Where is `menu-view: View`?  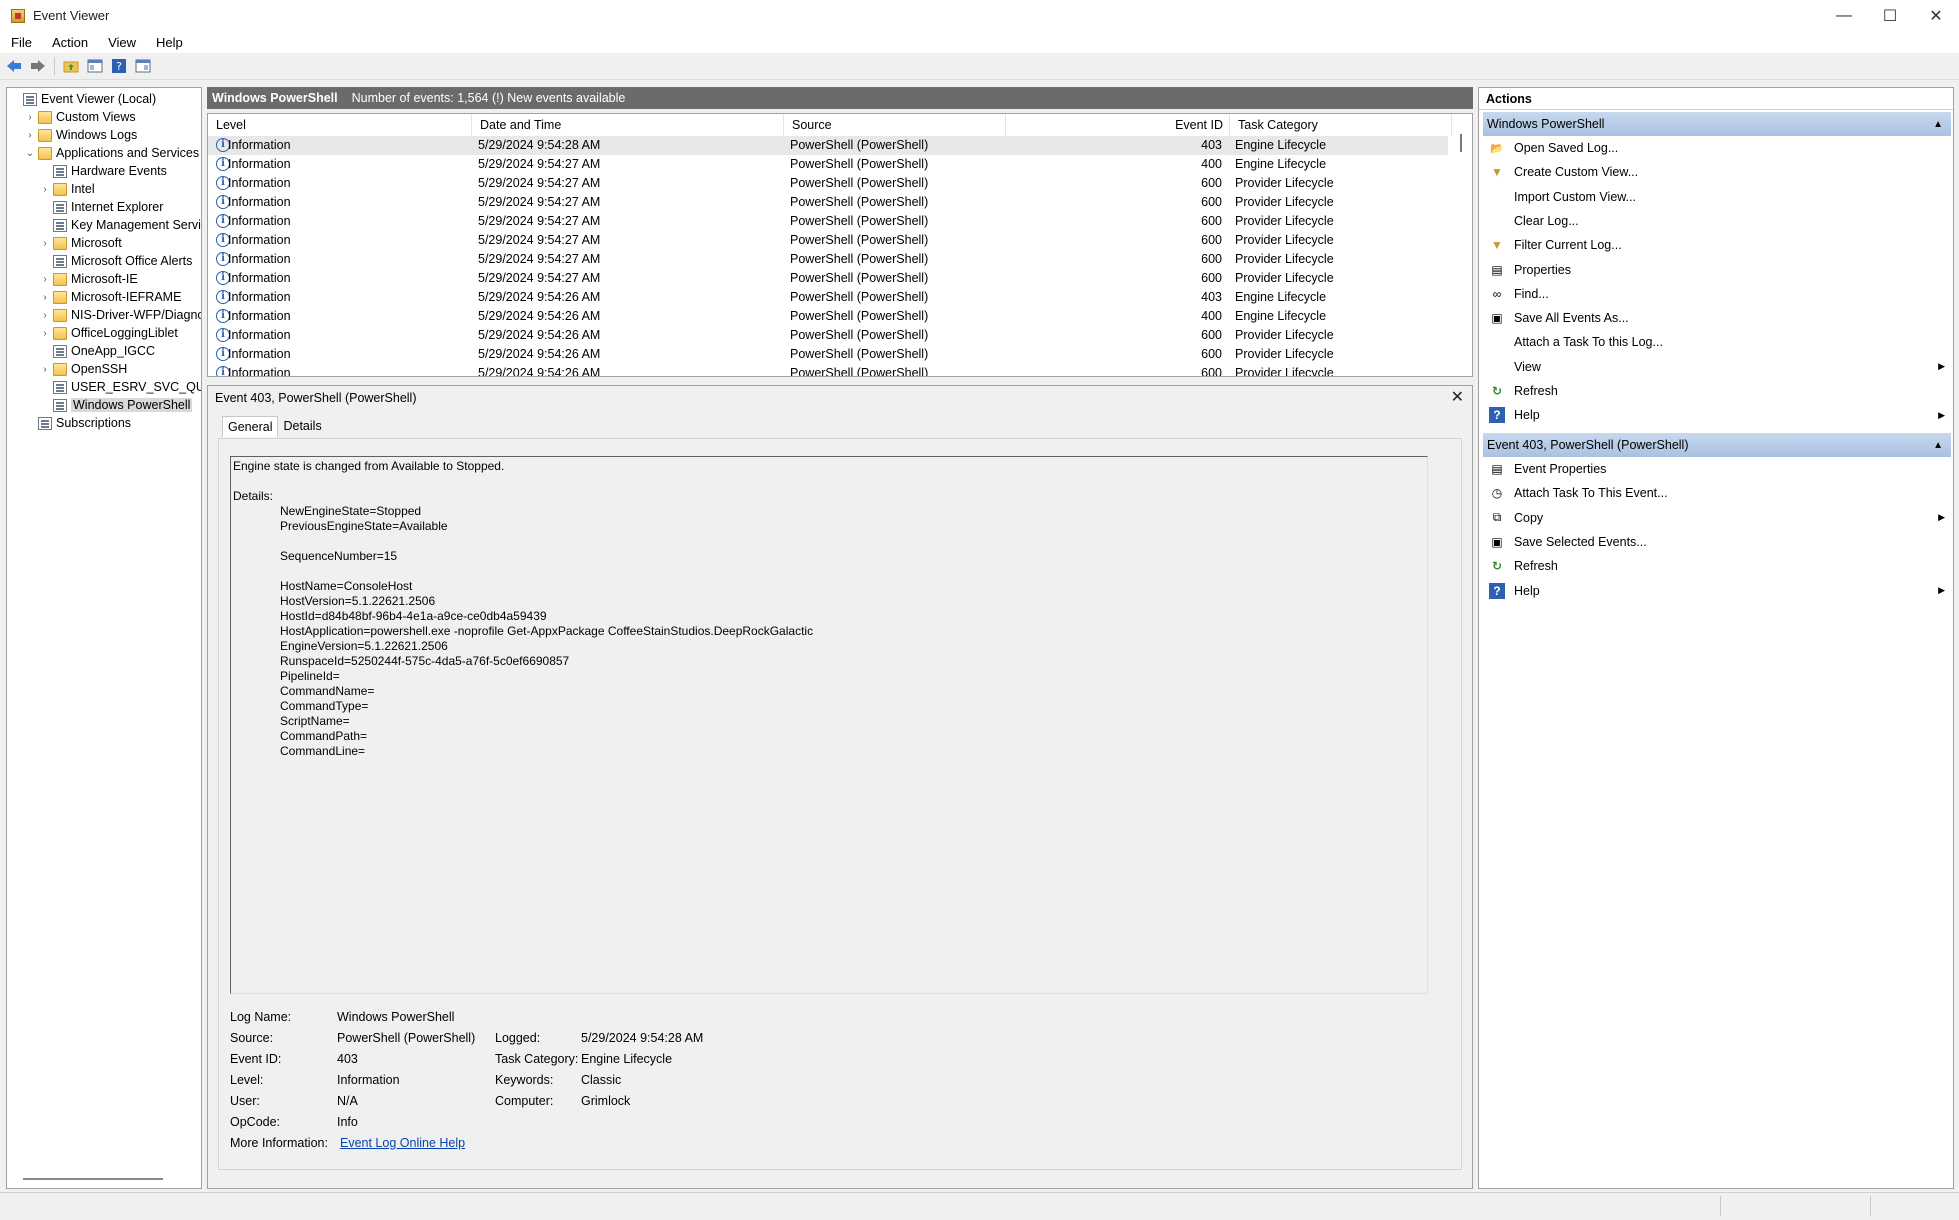
menu-view: View is located at coordinates (121, 42).